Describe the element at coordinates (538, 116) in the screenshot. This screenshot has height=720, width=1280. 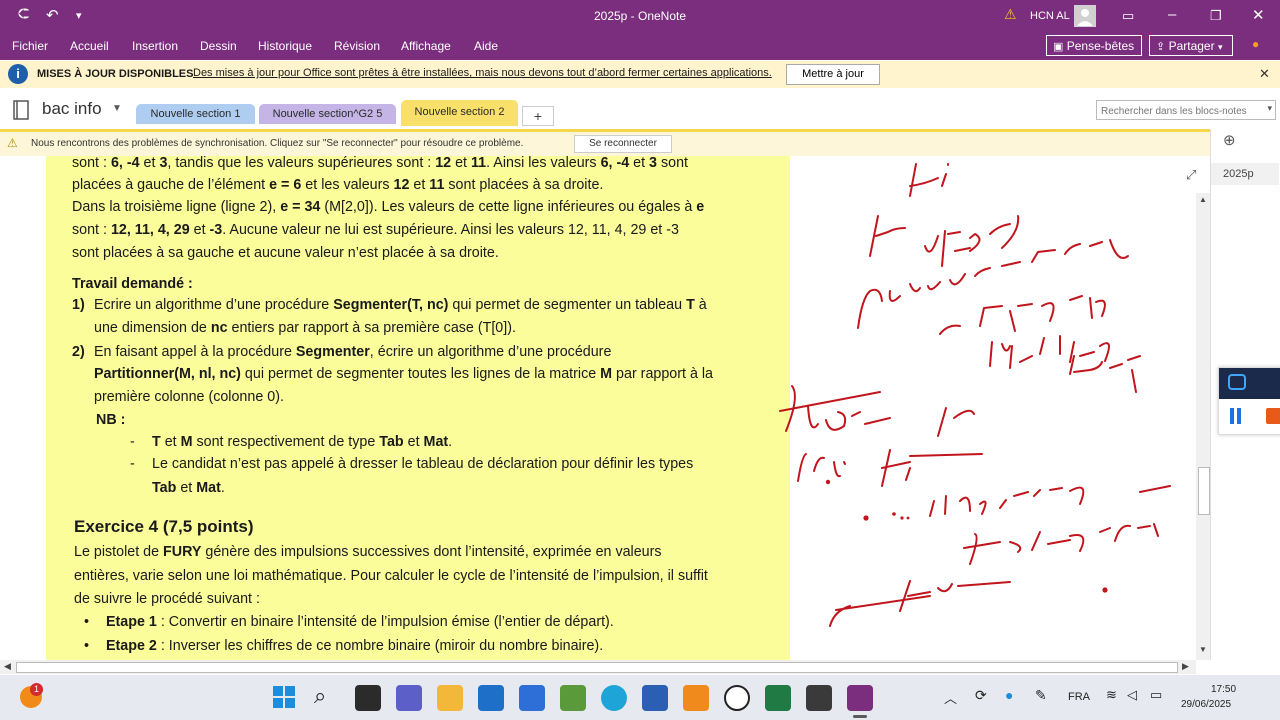
I see `add-section-button: +` at that location.